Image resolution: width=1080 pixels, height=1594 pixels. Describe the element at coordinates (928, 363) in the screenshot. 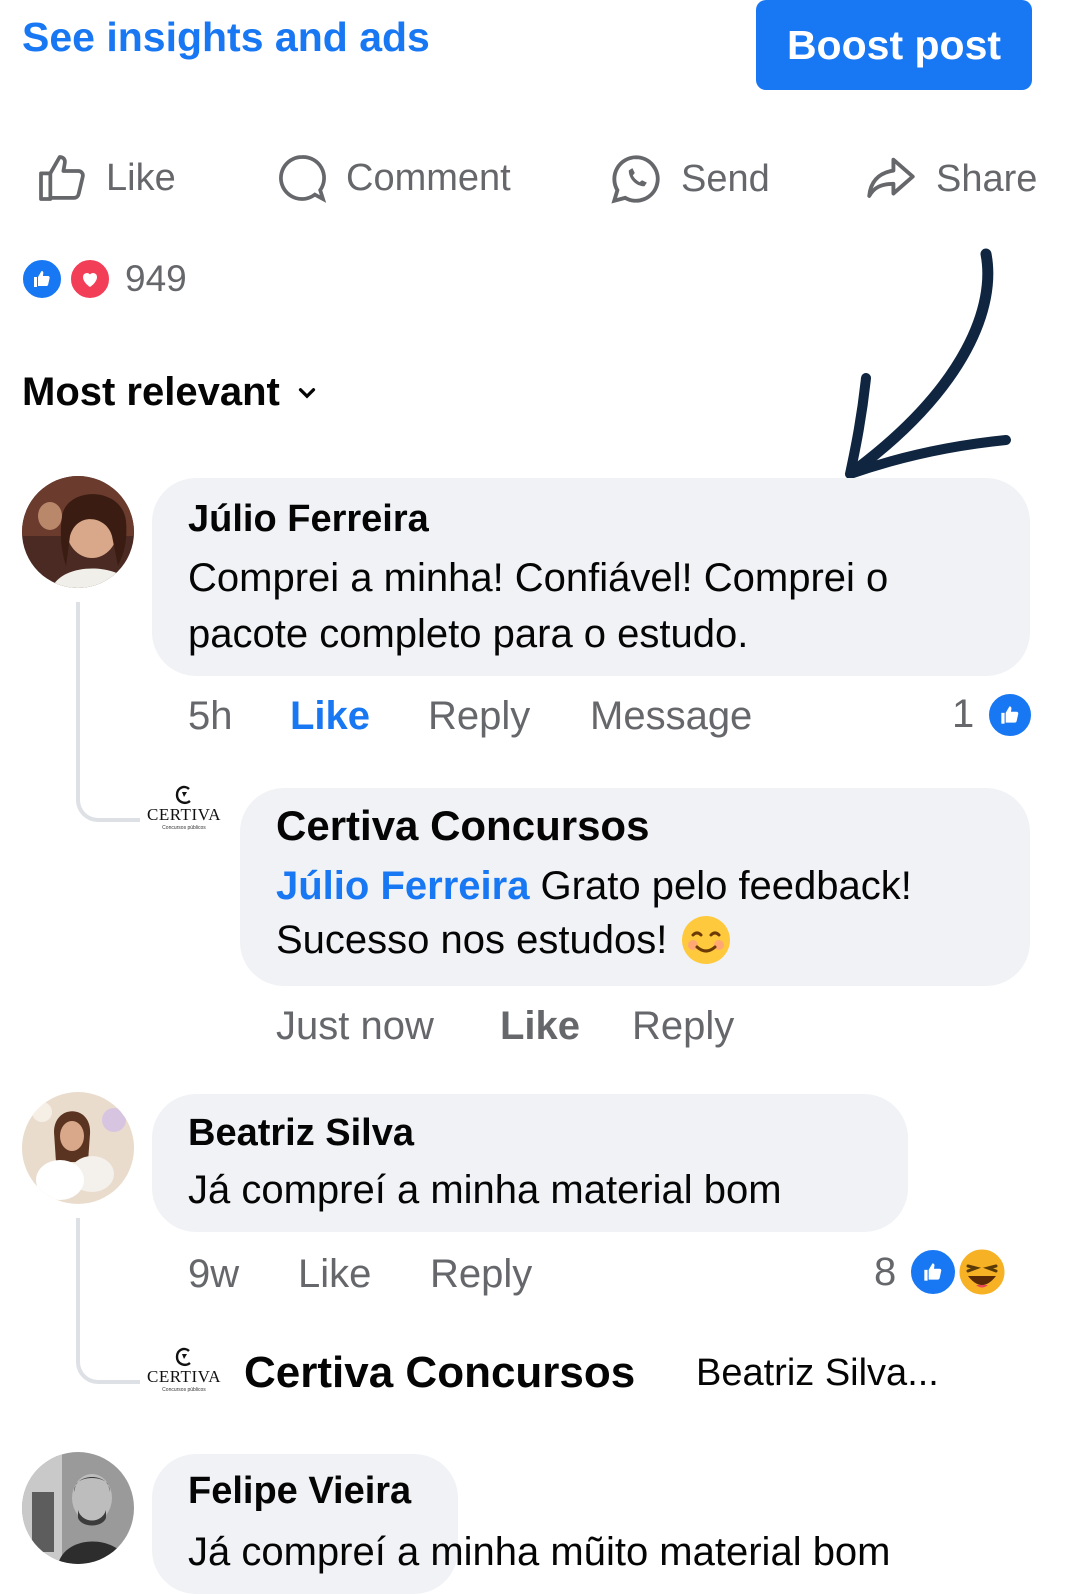

I see `annotation-arrow-icon` at that location.